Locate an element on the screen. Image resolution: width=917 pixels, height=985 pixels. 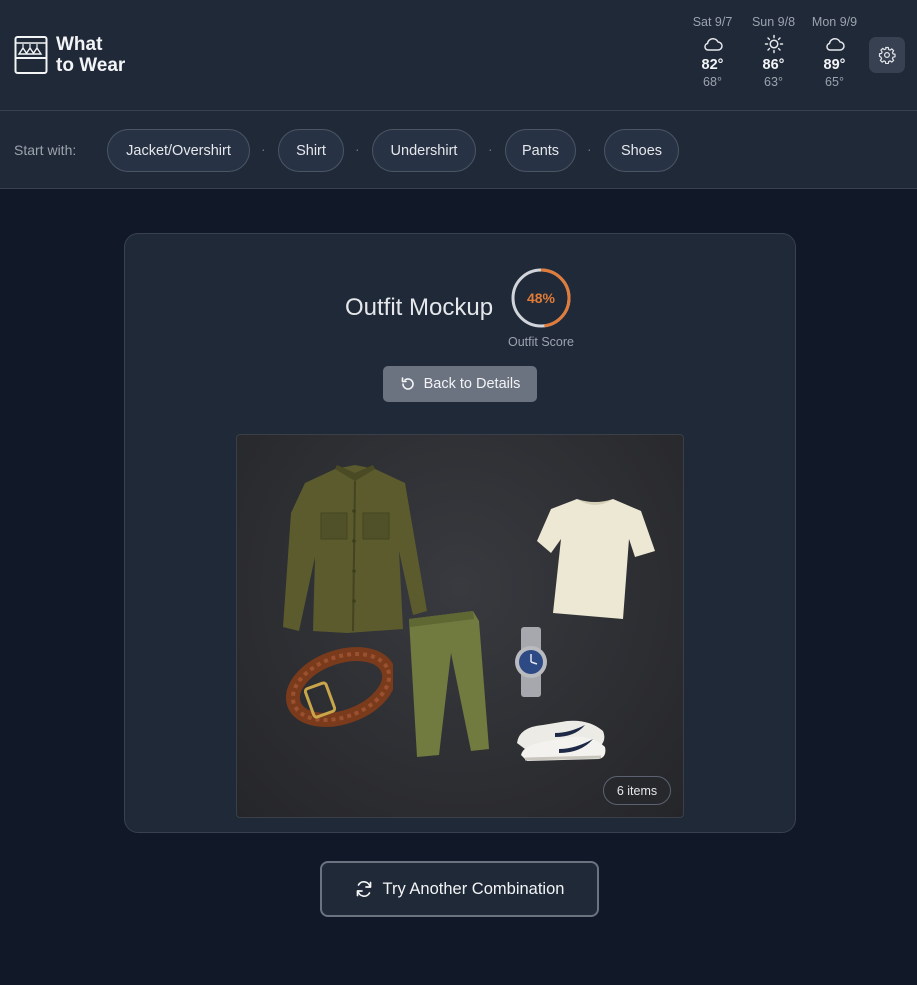
belt-item is located at coordinates (339, 687).